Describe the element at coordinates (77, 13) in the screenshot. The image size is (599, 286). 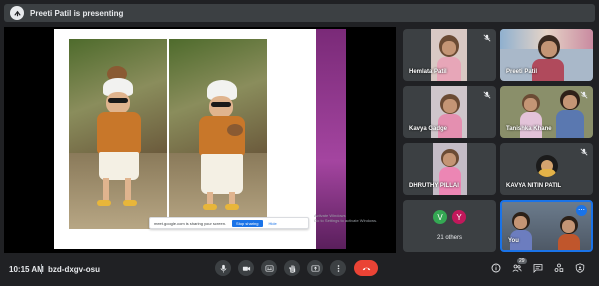
I see `presenter-text: Preeti Patil is presenting` at that location.